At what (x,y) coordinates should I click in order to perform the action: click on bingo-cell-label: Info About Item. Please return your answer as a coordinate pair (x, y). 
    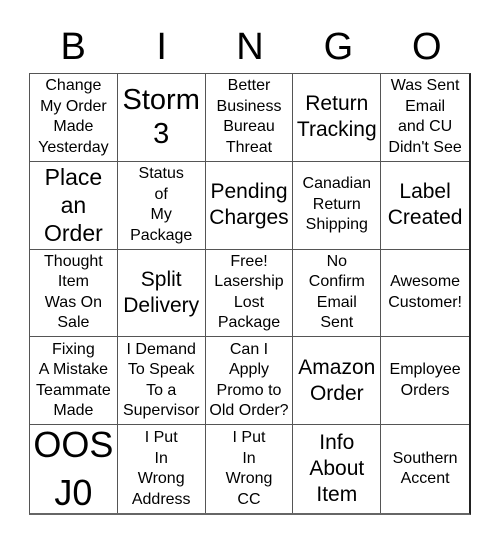
    Looking at the image, I should click on (337, 469).